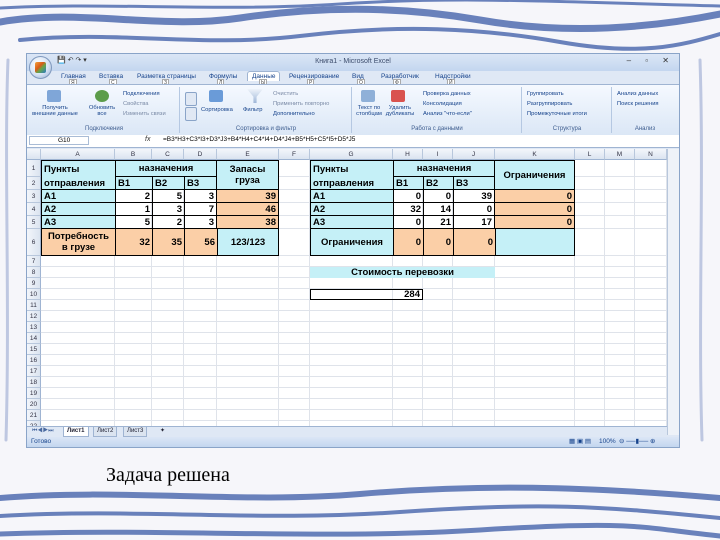  Describe the element at coordinates (248, 222) in the screenshot. I see `table1-supply-cell: 38` at that location.